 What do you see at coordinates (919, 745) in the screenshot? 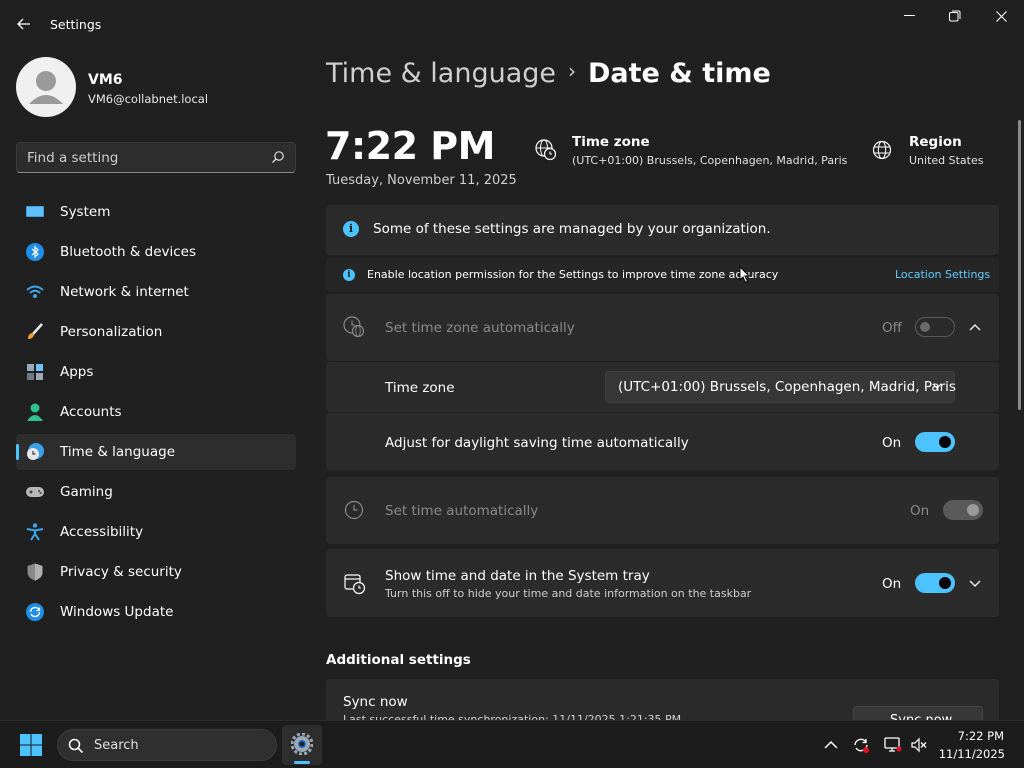
I see `volume-muted-icon` at bounding box center [919, 745].